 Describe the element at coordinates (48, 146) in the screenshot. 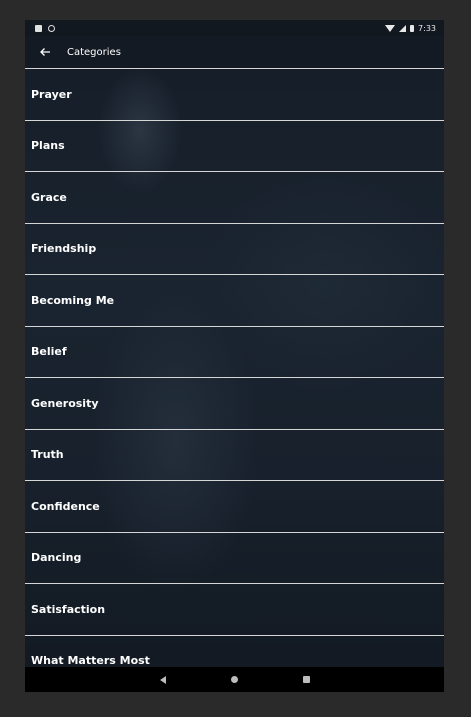

I see `list-item-label: Plans` at that location.